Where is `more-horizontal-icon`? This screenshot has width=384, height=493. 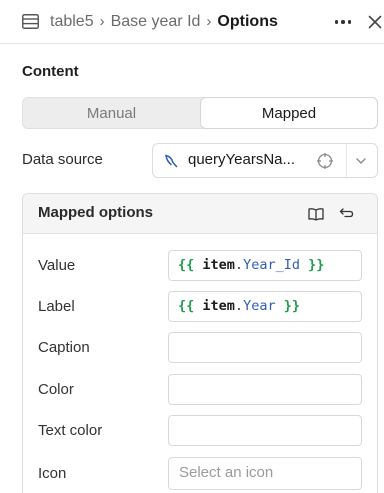
more-horizontal-icon is located at coordinates (336, 22).